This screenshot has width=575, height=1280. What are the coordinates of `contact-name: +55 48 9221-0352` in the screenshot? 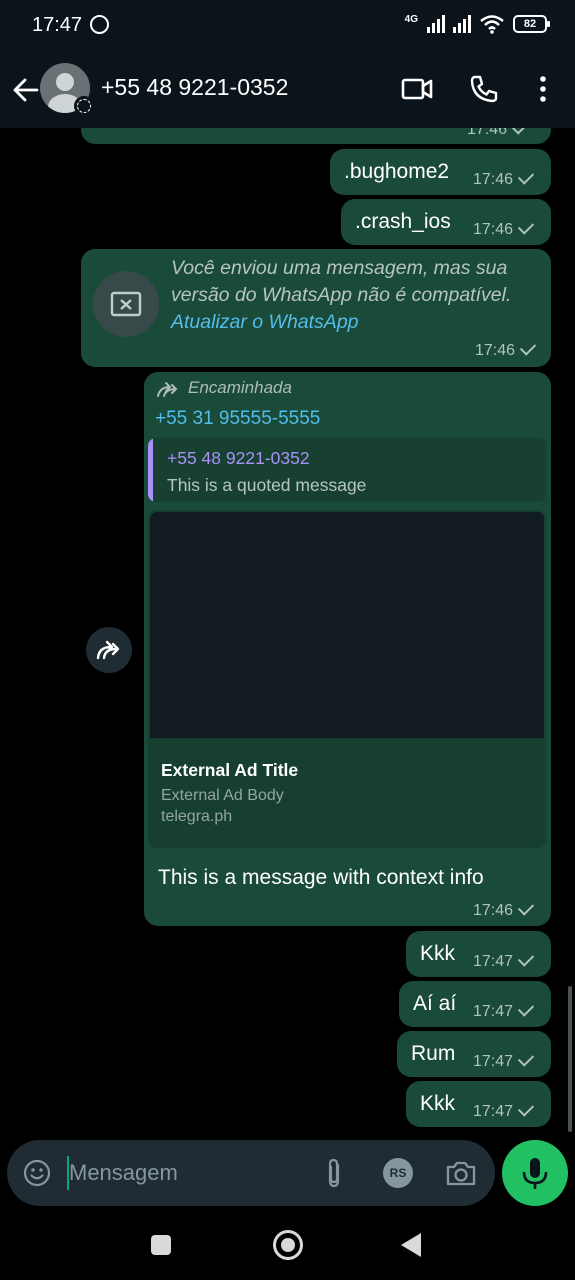 It's located at (194, 87).